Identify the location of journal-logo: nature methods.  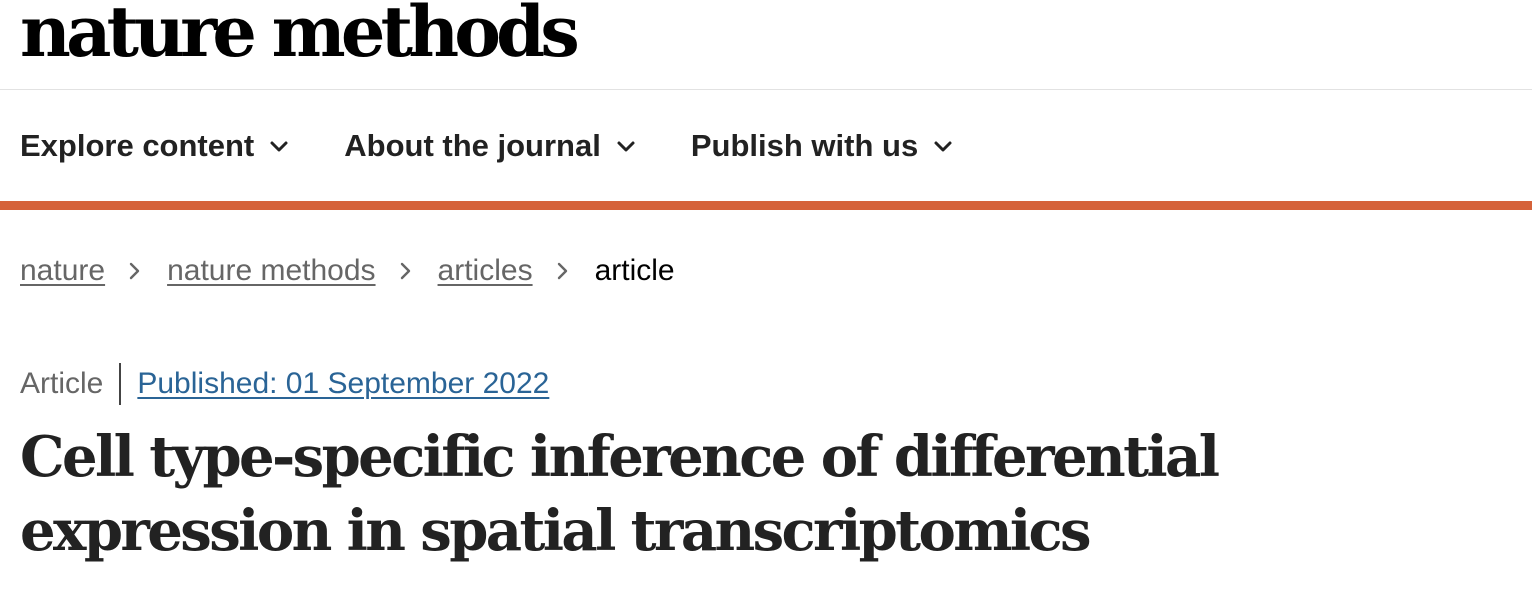
(300, 36).